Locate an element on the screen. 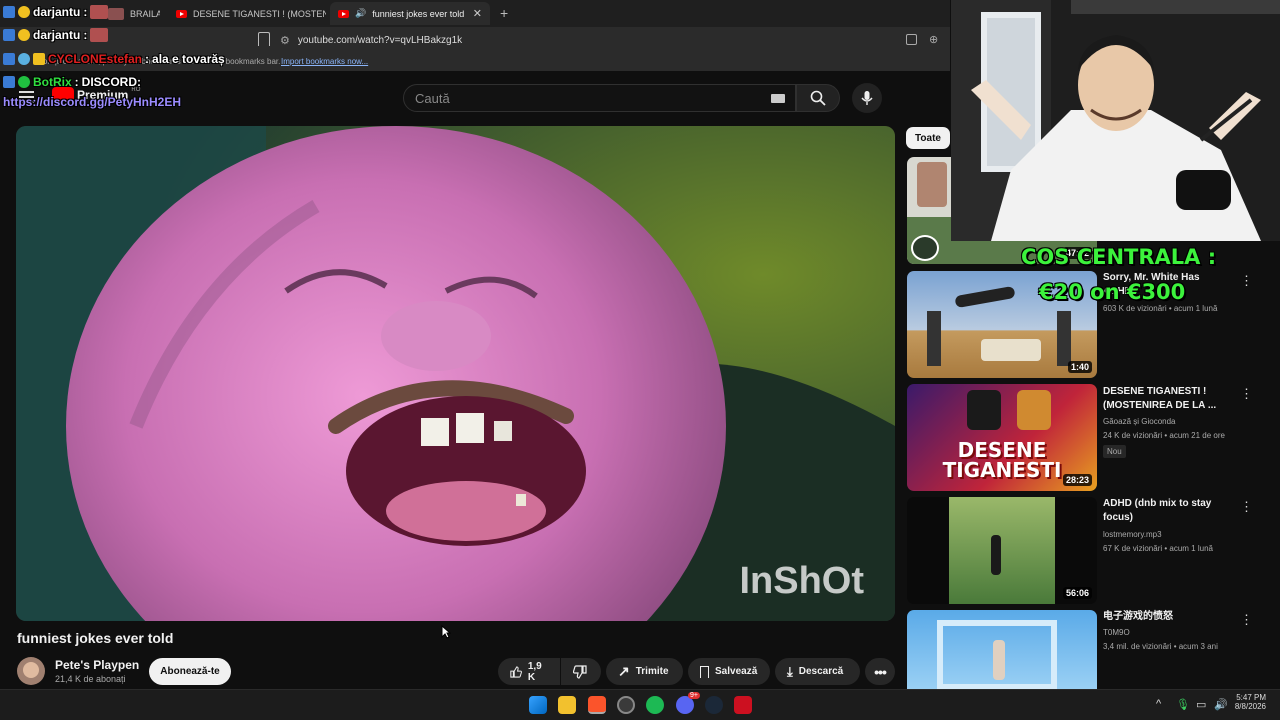 The height and width of the screenshot is (720, 1280). video-duration: 28:23 is located at coordinates (1077, 480).